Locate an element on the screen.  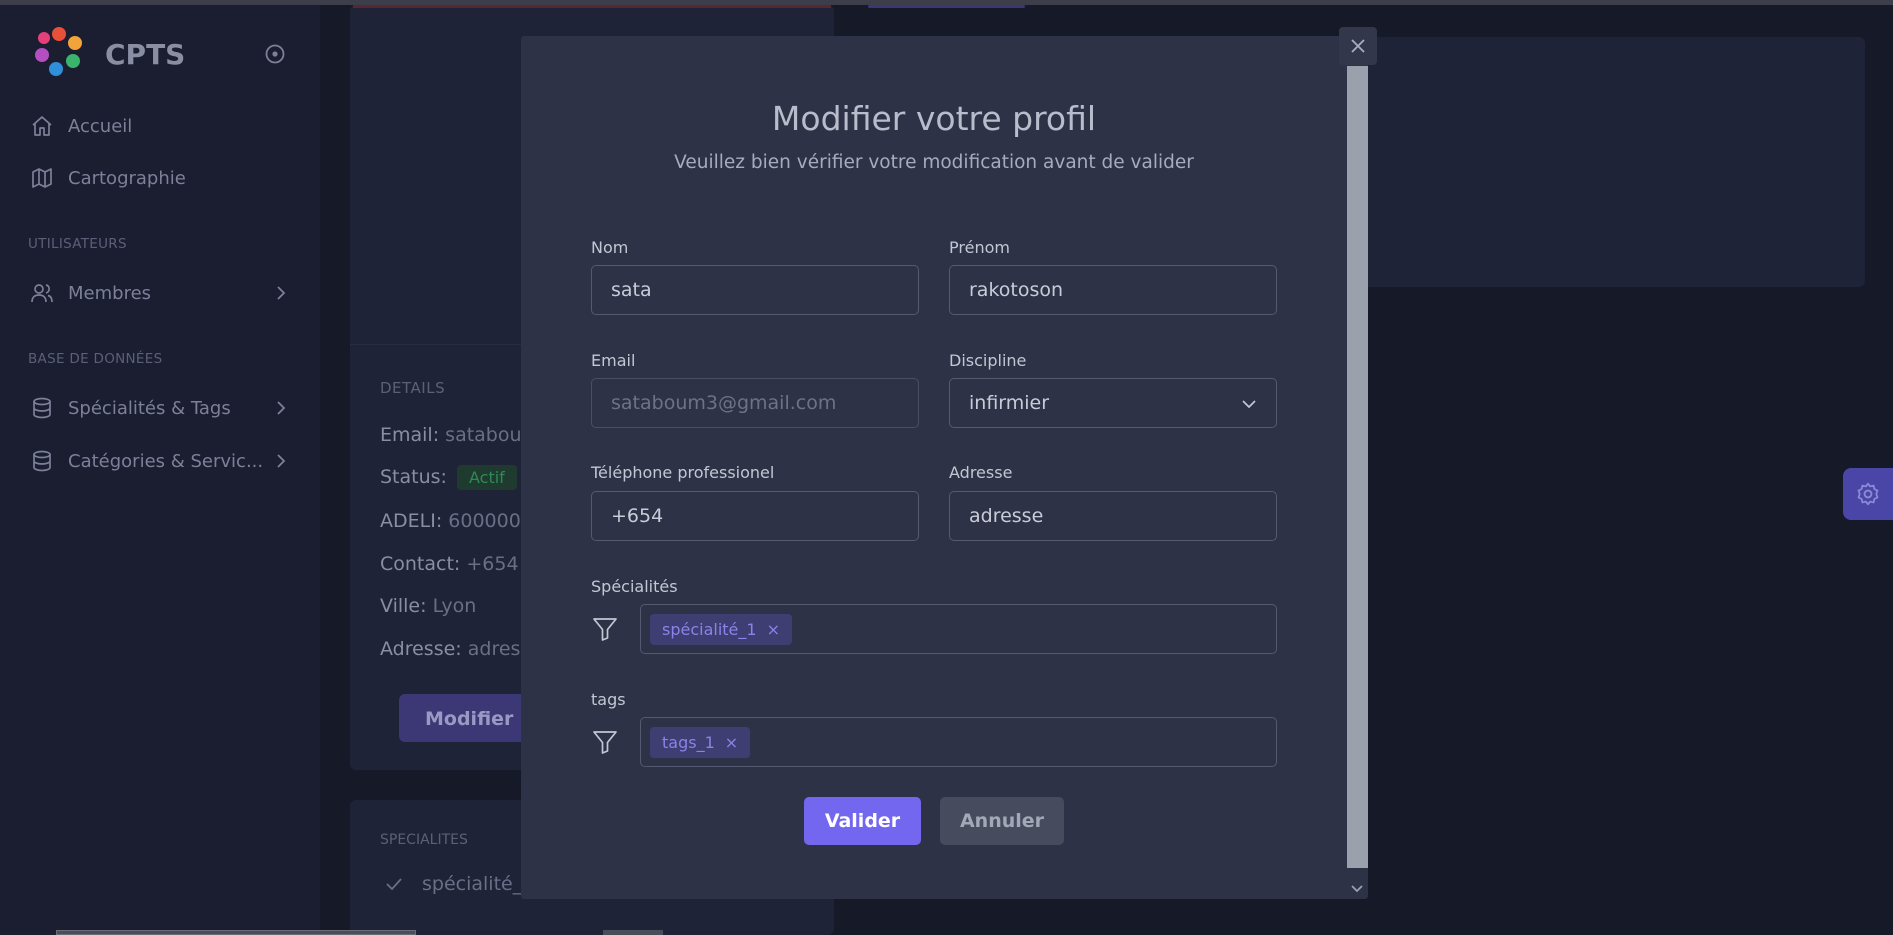
tags-select: tags_1 × is located at coordinates (958, 742).